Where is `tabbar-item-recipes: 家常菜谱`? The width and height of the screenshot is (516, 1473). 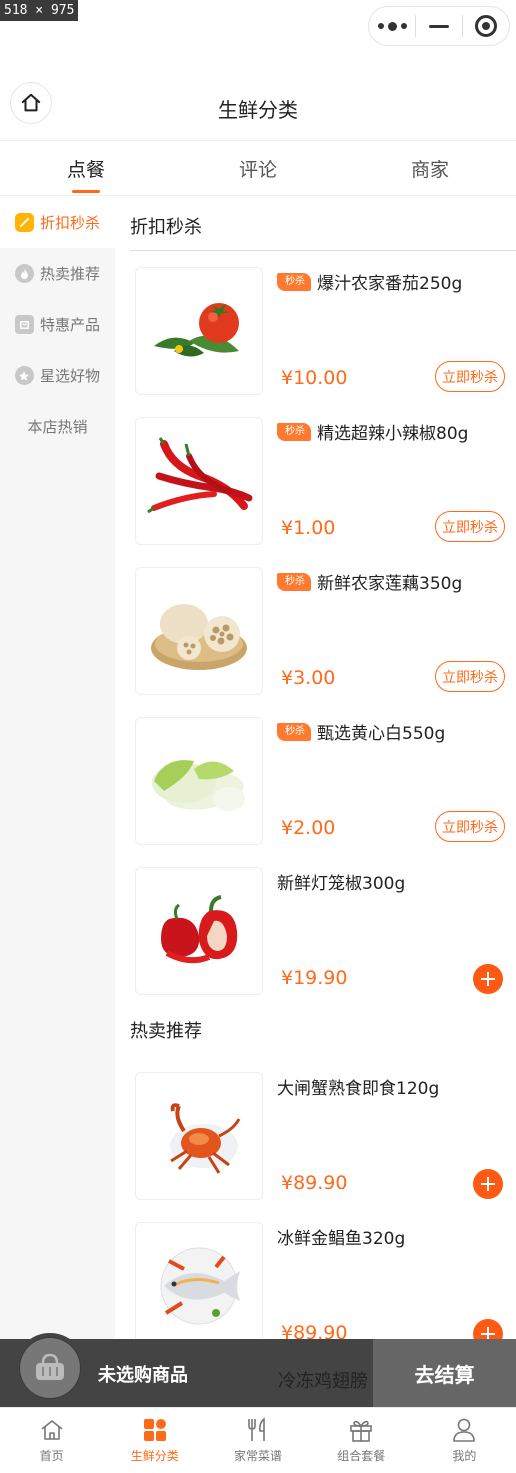 tabbar-item-recipes: 家常菜谱 is located at coordinates (257, 1440).